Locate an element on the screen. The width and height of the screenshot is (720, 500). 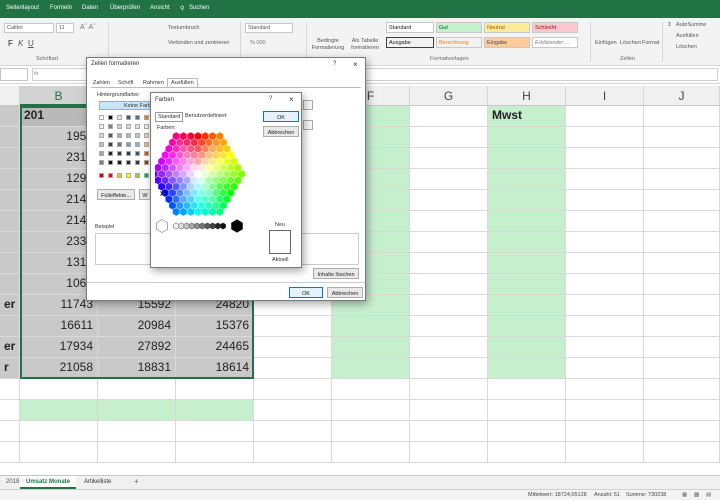
cell-a12: er is located at coordinates (10, 347).